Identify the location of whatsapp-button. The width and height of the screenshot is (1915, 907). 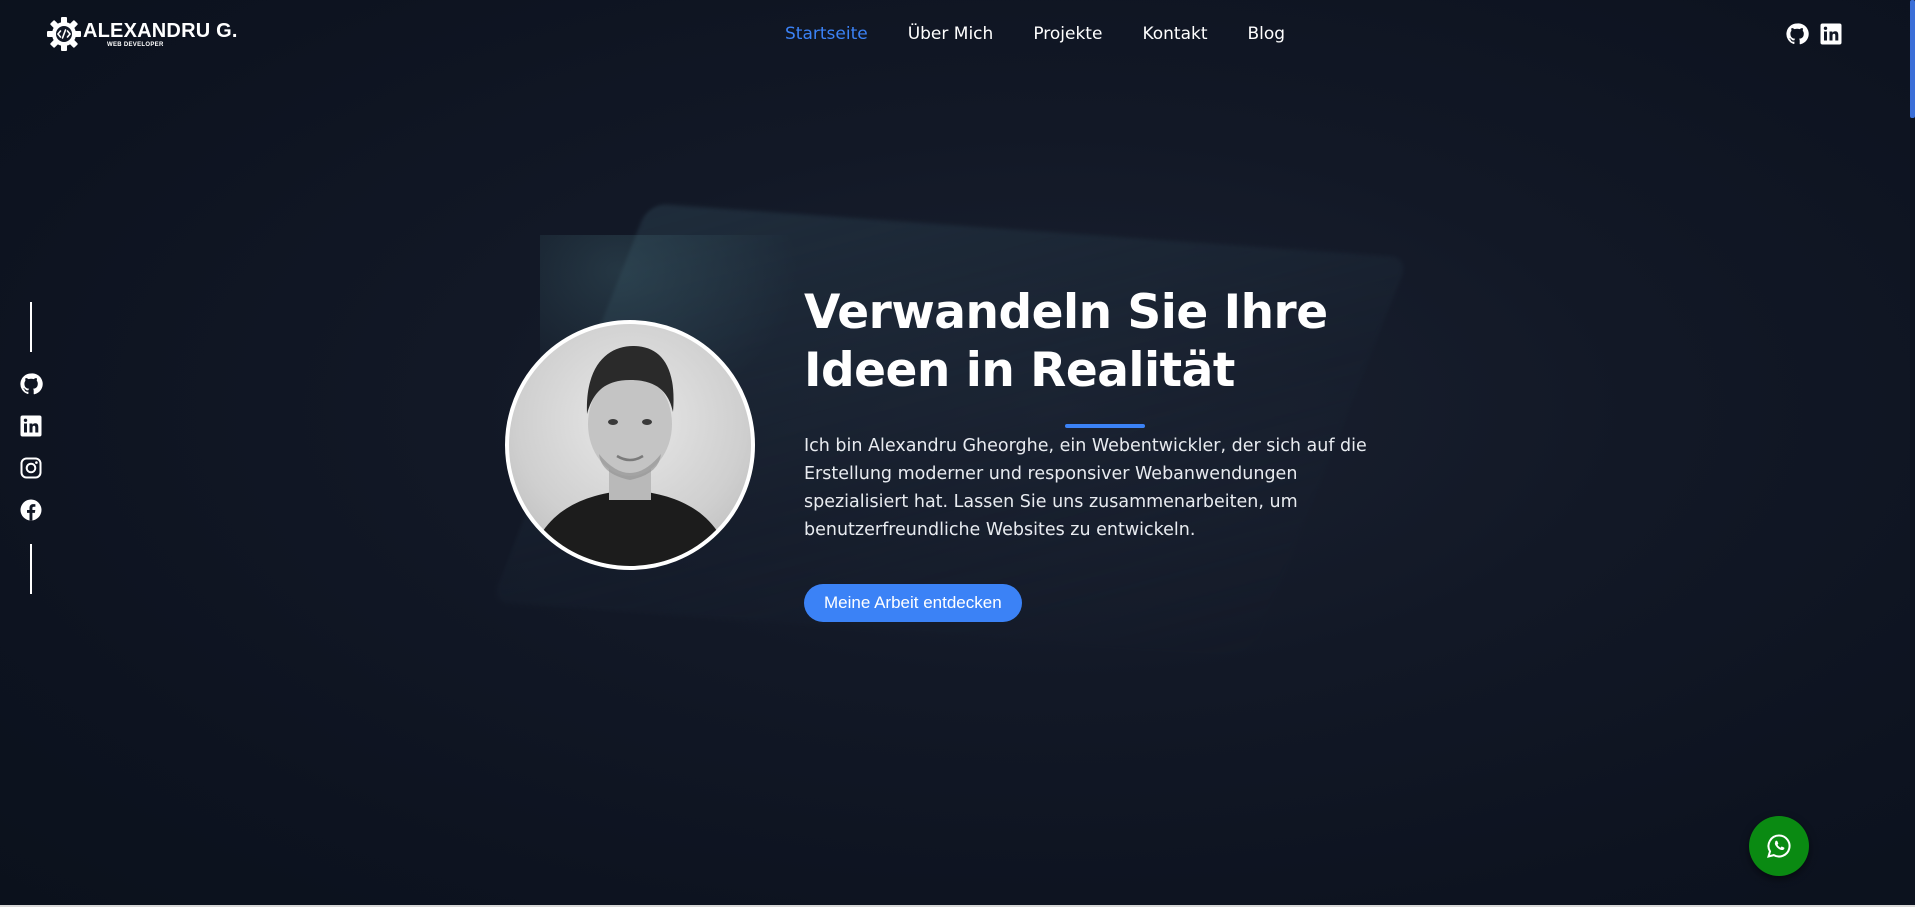
(1779, 846).